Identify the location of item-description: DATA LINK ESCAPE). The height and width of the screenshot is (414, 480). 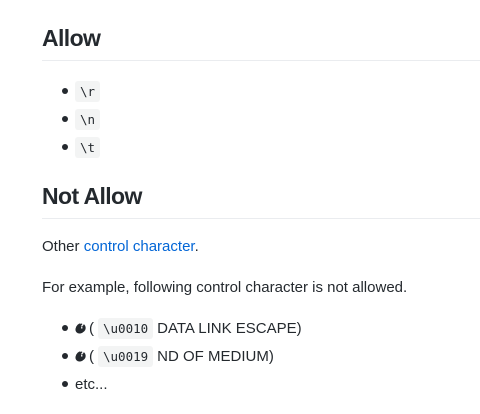
(229, 328).